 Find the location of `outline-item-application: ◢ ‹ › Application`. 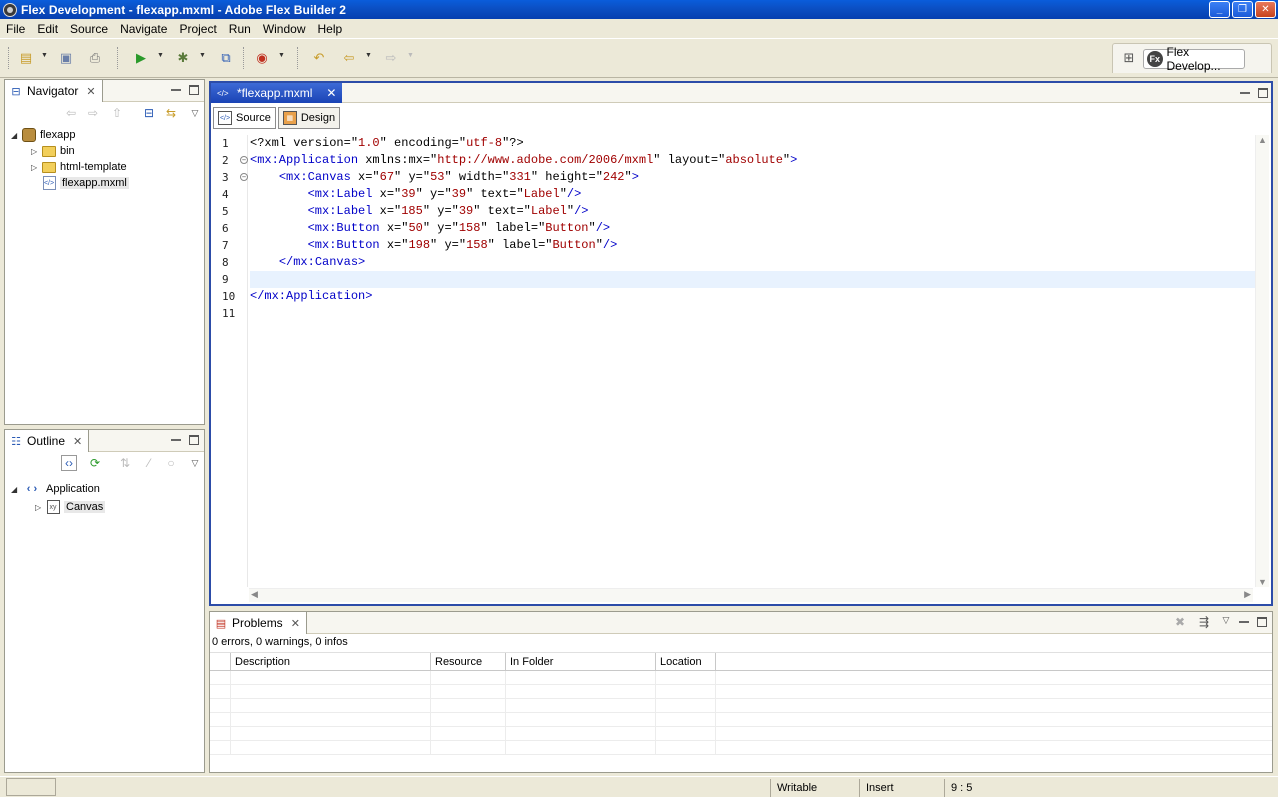

outline-item-application: ◢ ‹ › Application is located at coordinates (107, 489).